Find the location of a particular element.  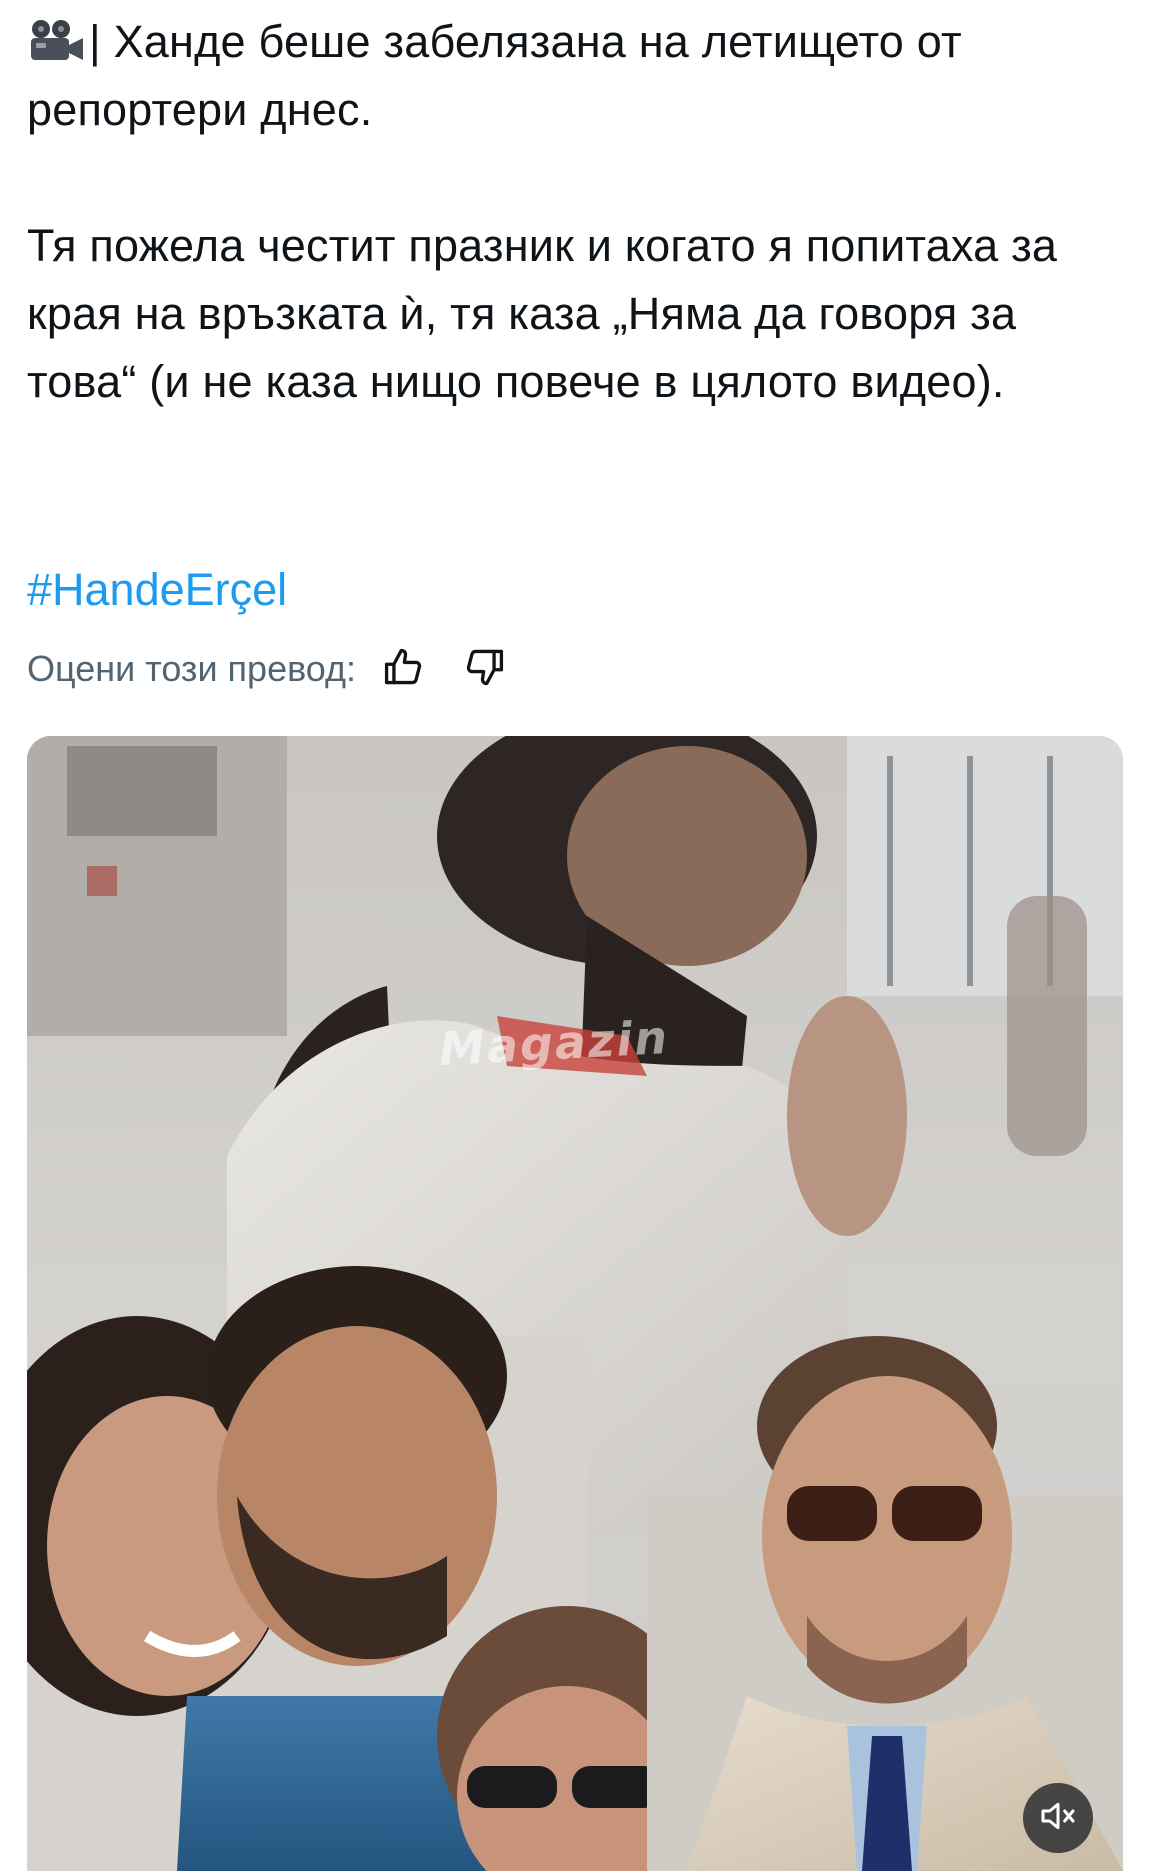

thumbs-down-icon is located at coordinates (484, 669).